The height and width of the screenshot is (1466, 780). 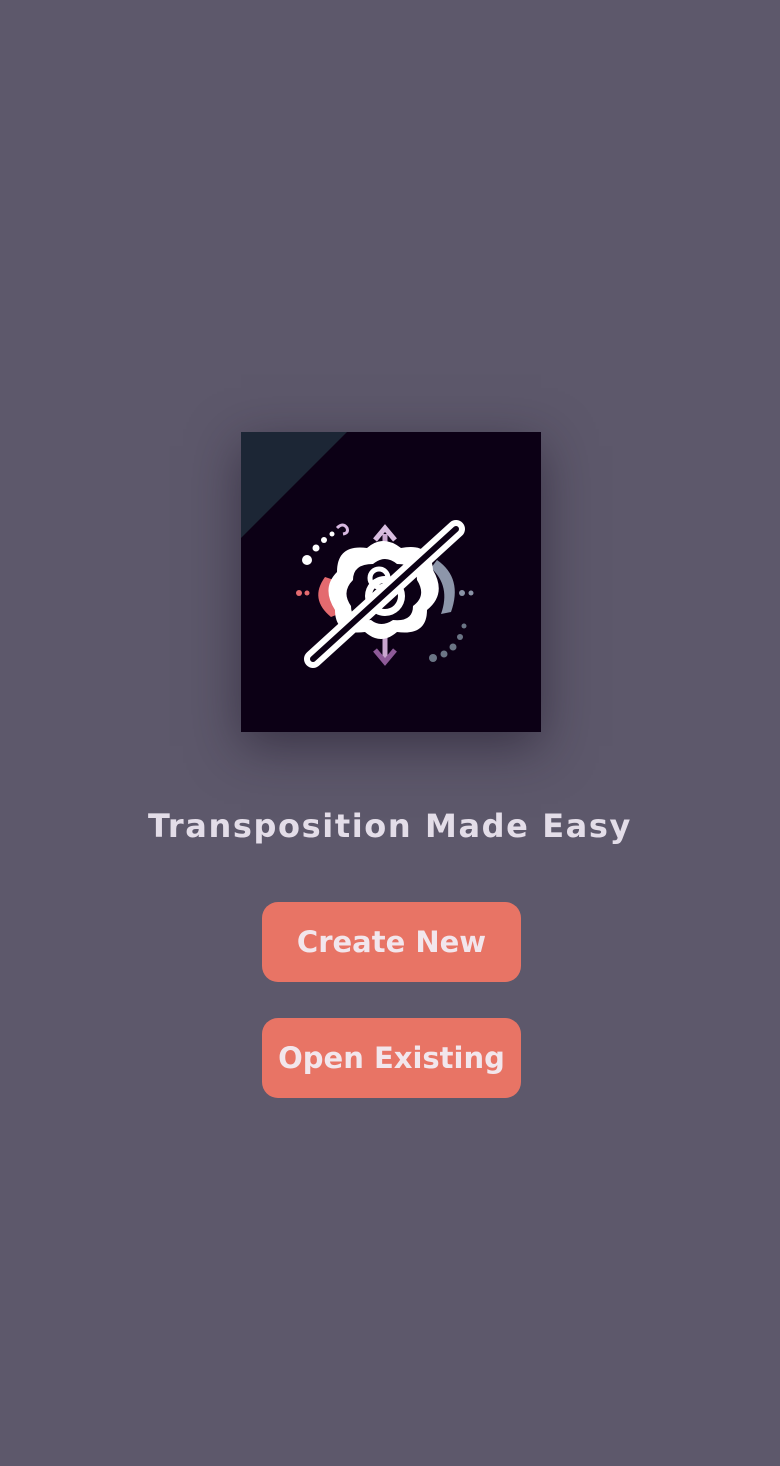 What do you see at coordinates (391, 1058) in the screenshot?
I see `open-existing-button: Open Existing` at bounding box center [391, 1058].